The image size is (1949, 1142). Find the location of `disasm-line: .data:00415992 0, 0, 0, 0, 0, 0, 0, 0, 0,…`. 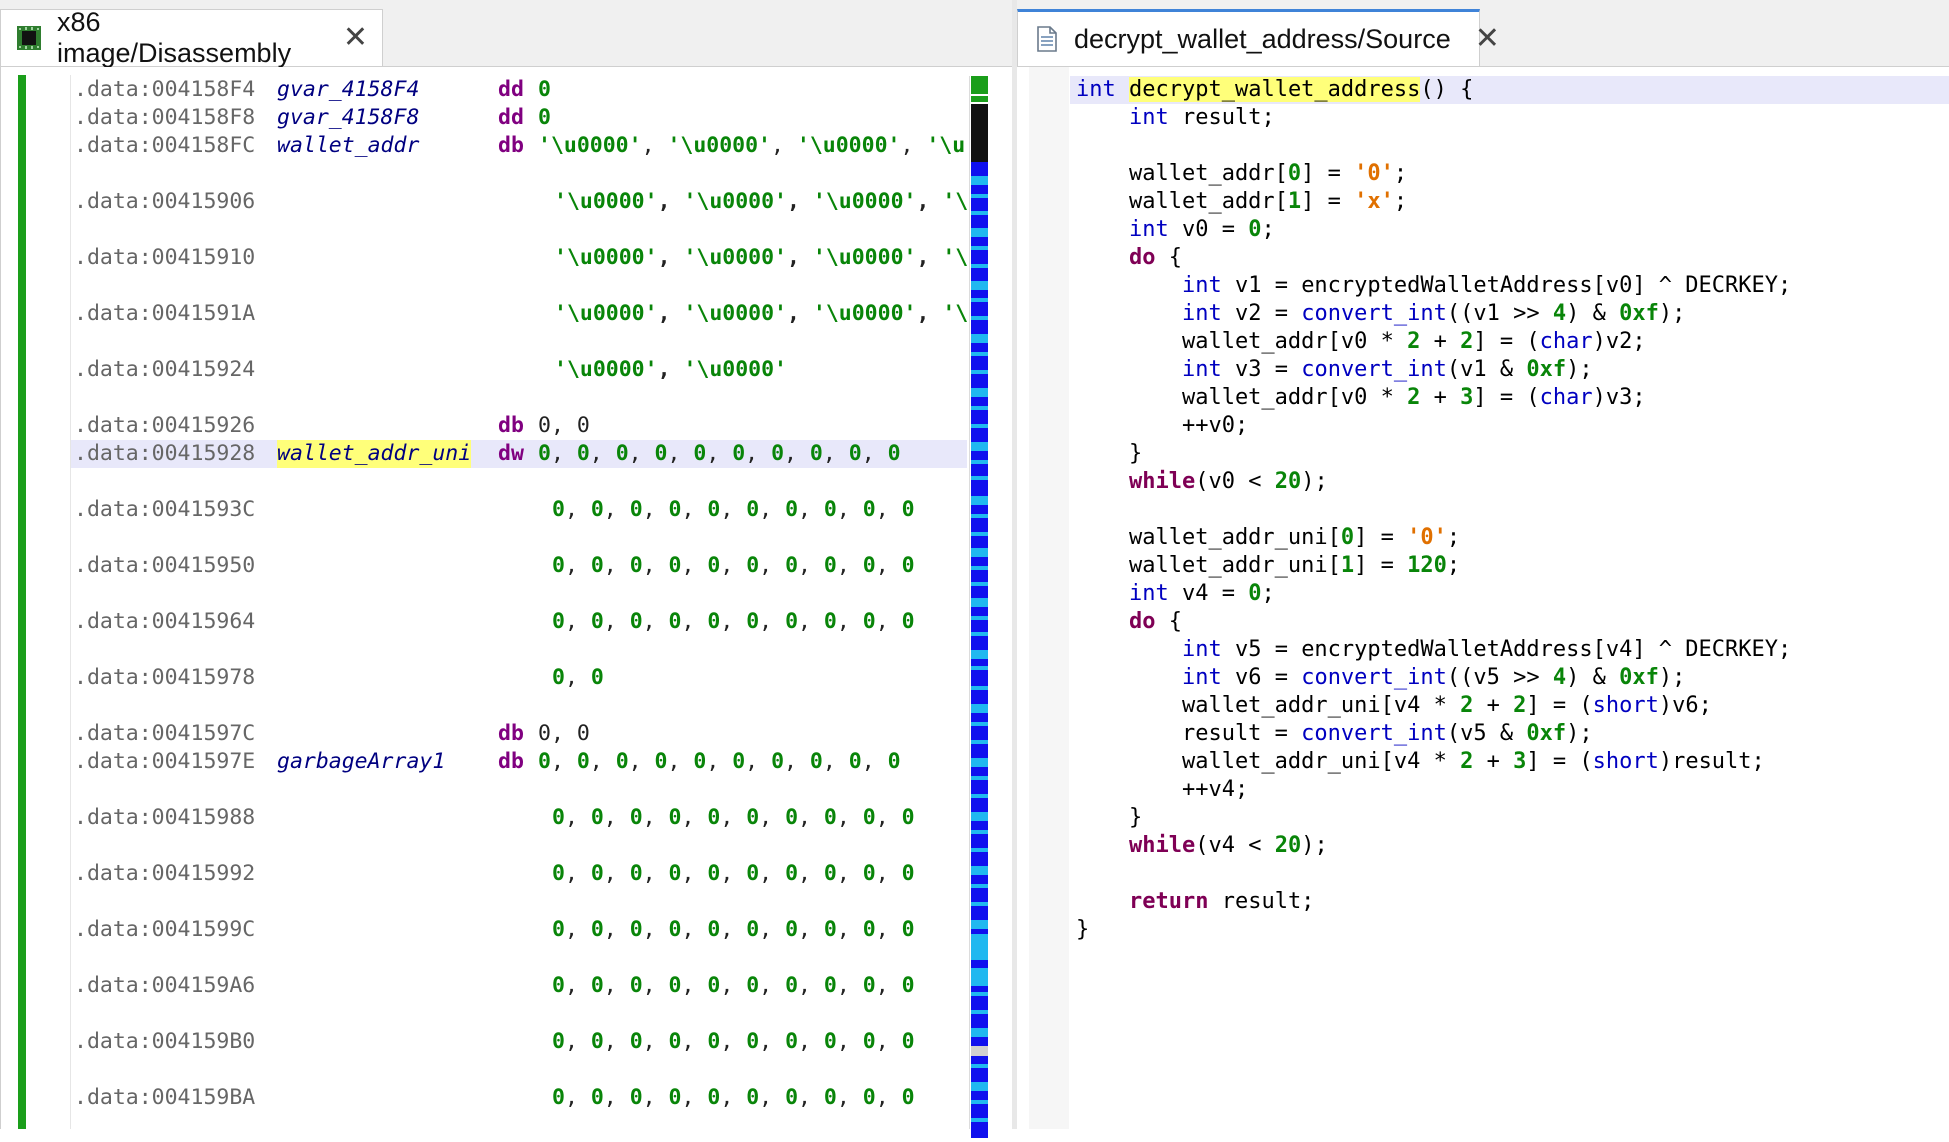

disasm-line: .data:00415992 0, 0, 0, 0, 0, 0, 0, 0, 0,… is located at coordinates (519, 874).